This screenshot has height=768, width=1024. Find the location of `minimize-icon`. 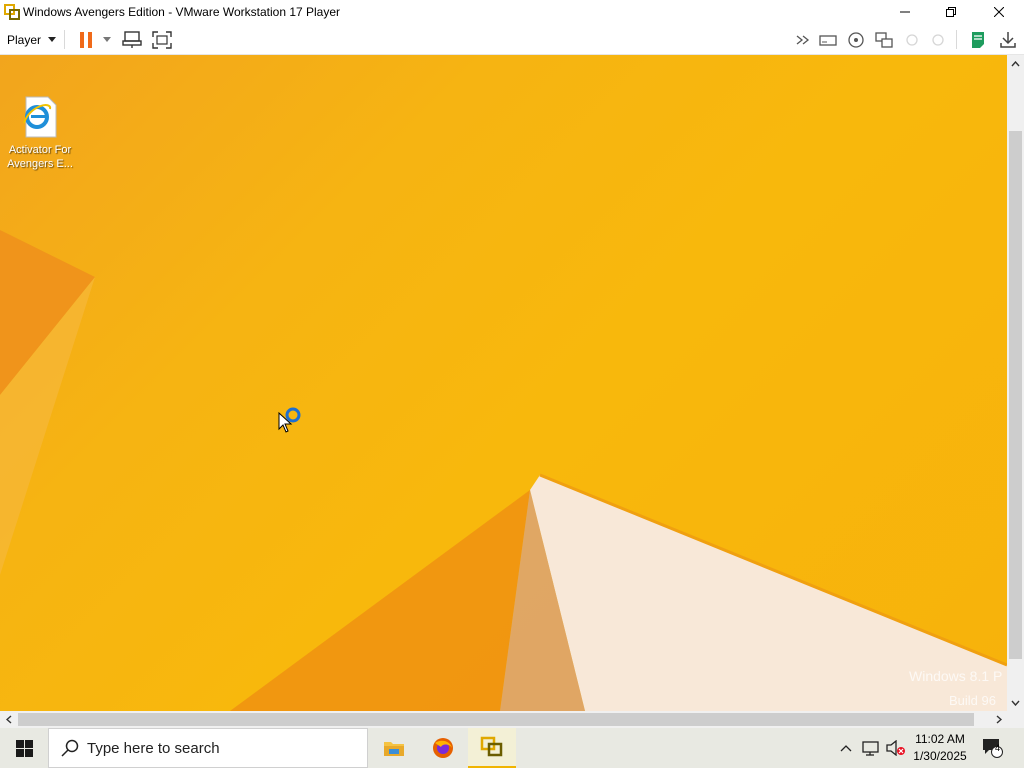

minimize-icon is located at coordinates (905, 12).